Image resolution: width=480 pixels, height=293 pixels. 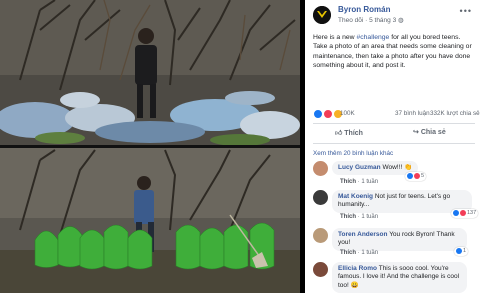 I want to click on post-meta: Theo dõi · 5 tháng 3 ◍, so click(x=371, y=20).